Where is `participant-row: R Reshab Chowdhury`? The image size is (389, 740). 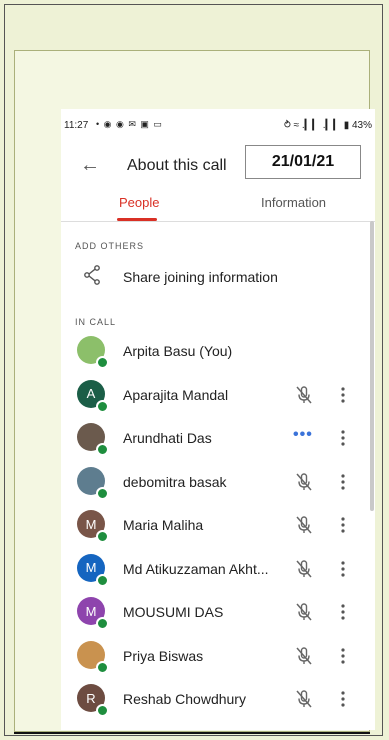 participant-row: R Reshab Chowdhury is located at coordinates (218, 699).